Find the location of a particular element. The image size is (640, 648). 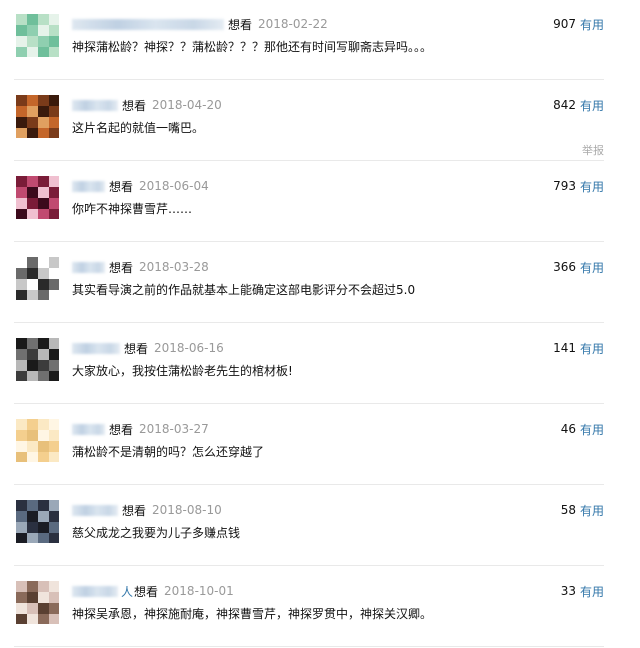

rating-status: 想看 is located at coordinates (146, 591).